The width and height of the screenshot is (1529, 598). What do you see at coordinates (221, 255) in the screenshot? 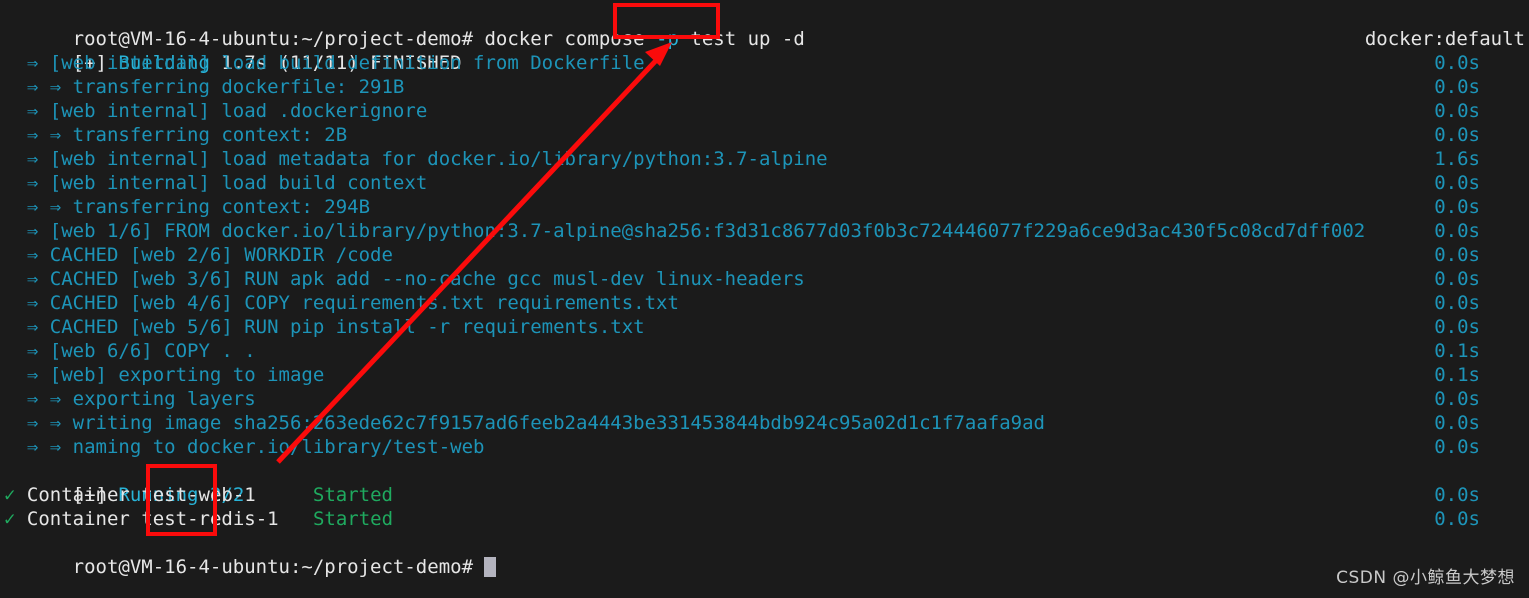
I see `step-text: CACHED [web 2/6] WORKDIR /code` at bounding box center [221, 255].